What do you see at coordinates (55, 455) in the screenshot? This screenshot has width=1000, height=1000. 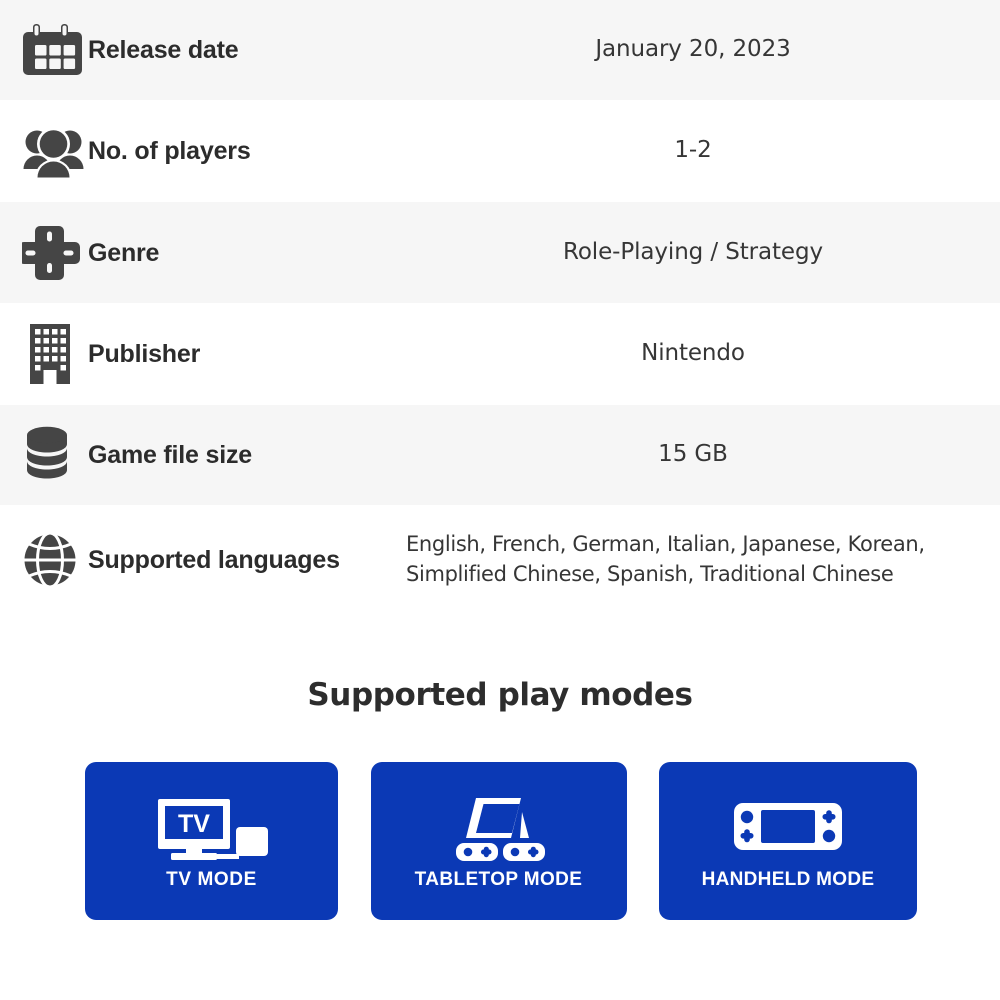 I see `database-icon` at bounding box center [55, 455].